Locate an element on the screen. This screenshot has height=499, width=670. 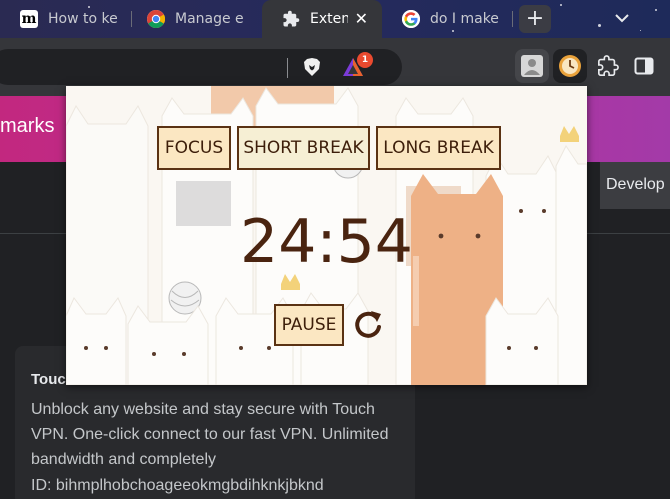
extensions-puzzle-icon is located at coordinates (608, 66).